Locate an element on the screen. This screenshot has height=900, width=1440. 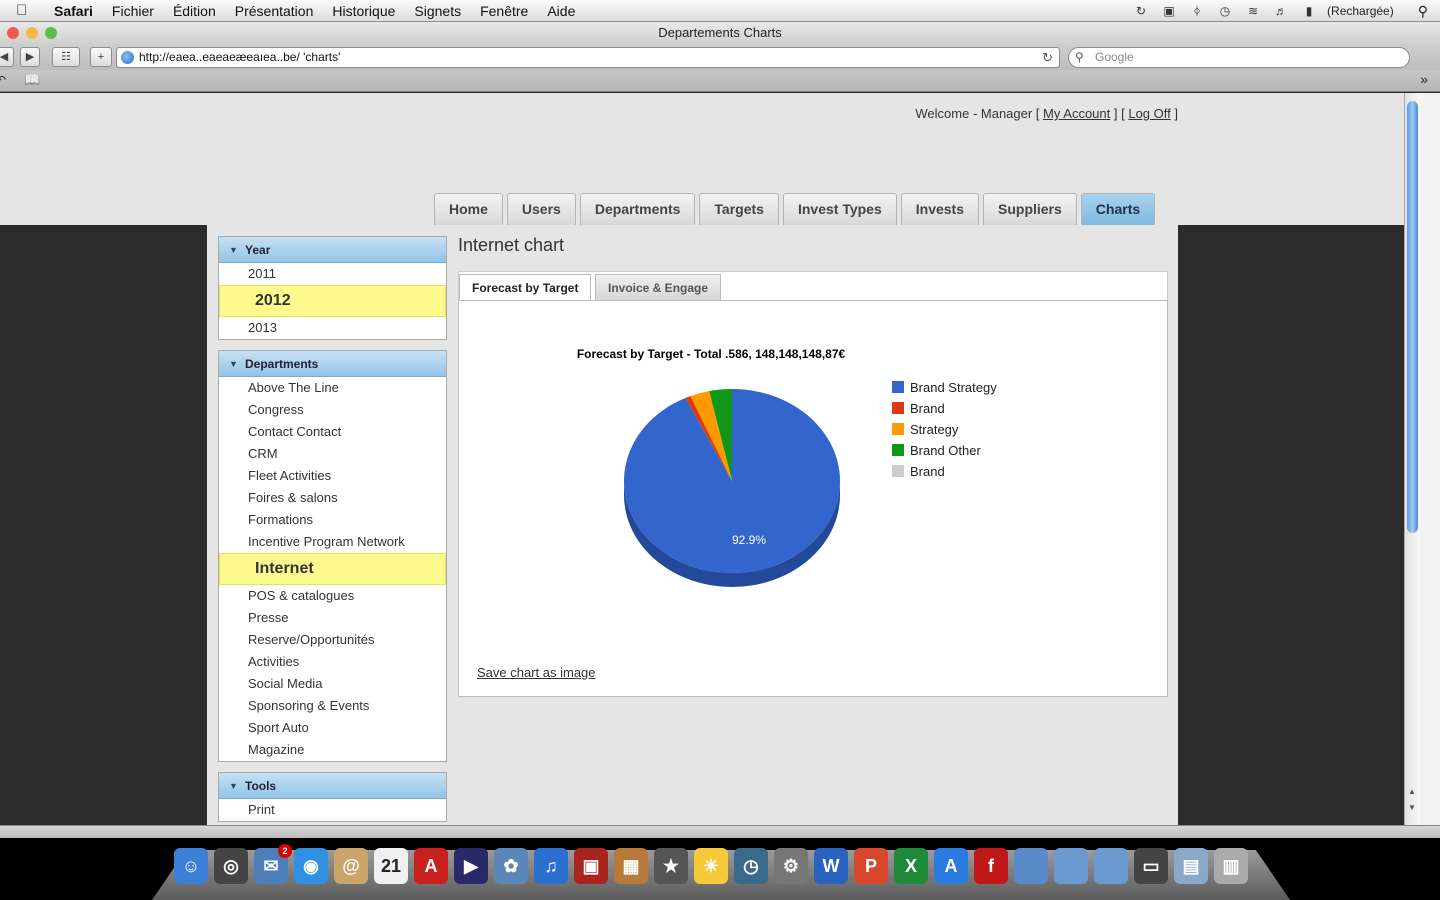
flash-icon: f is located at coordinates (991, 866).